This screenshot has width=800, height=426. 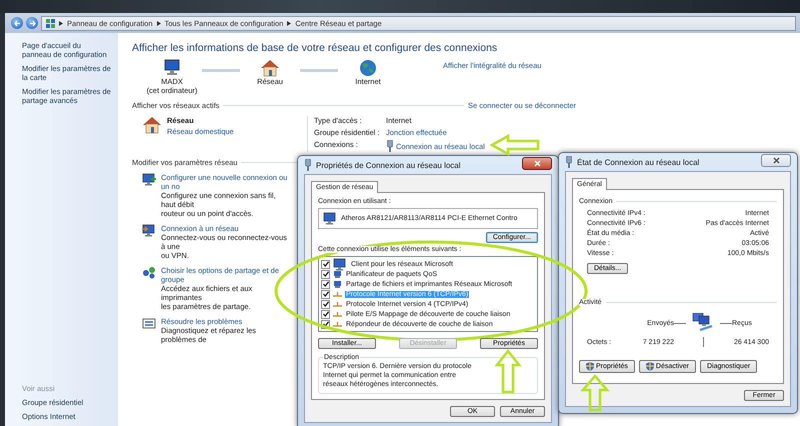 What do you see at coordinates (315, 48) in the screenshot?
I see `page-title: Afficher les informations de base de votre réseau et configurer des connexions` at bounding box center [315, 48].